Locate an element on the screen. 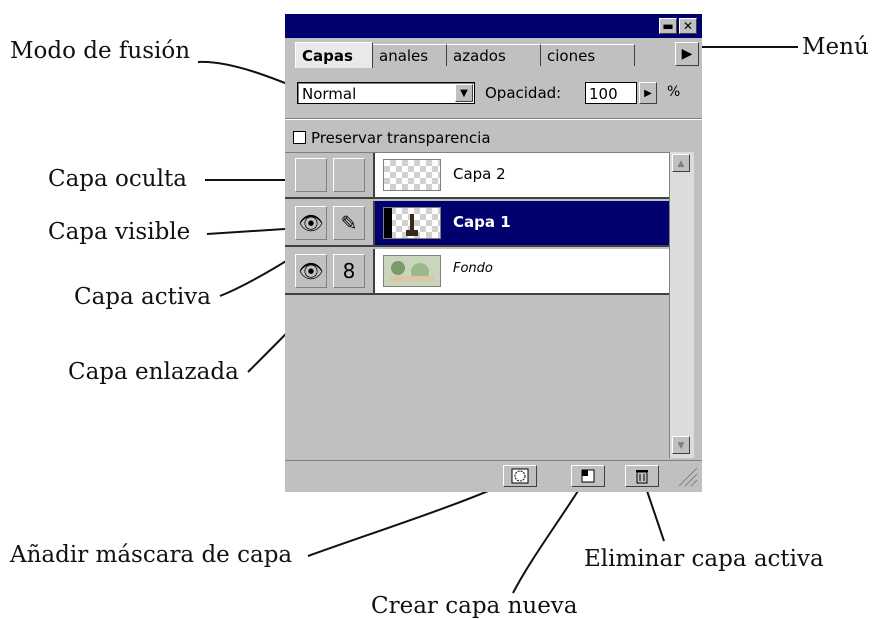 The width and height of the screenshot is (877, 619). callout-modo-fusion: Modo de fusión is located at coordinates (100, 51).